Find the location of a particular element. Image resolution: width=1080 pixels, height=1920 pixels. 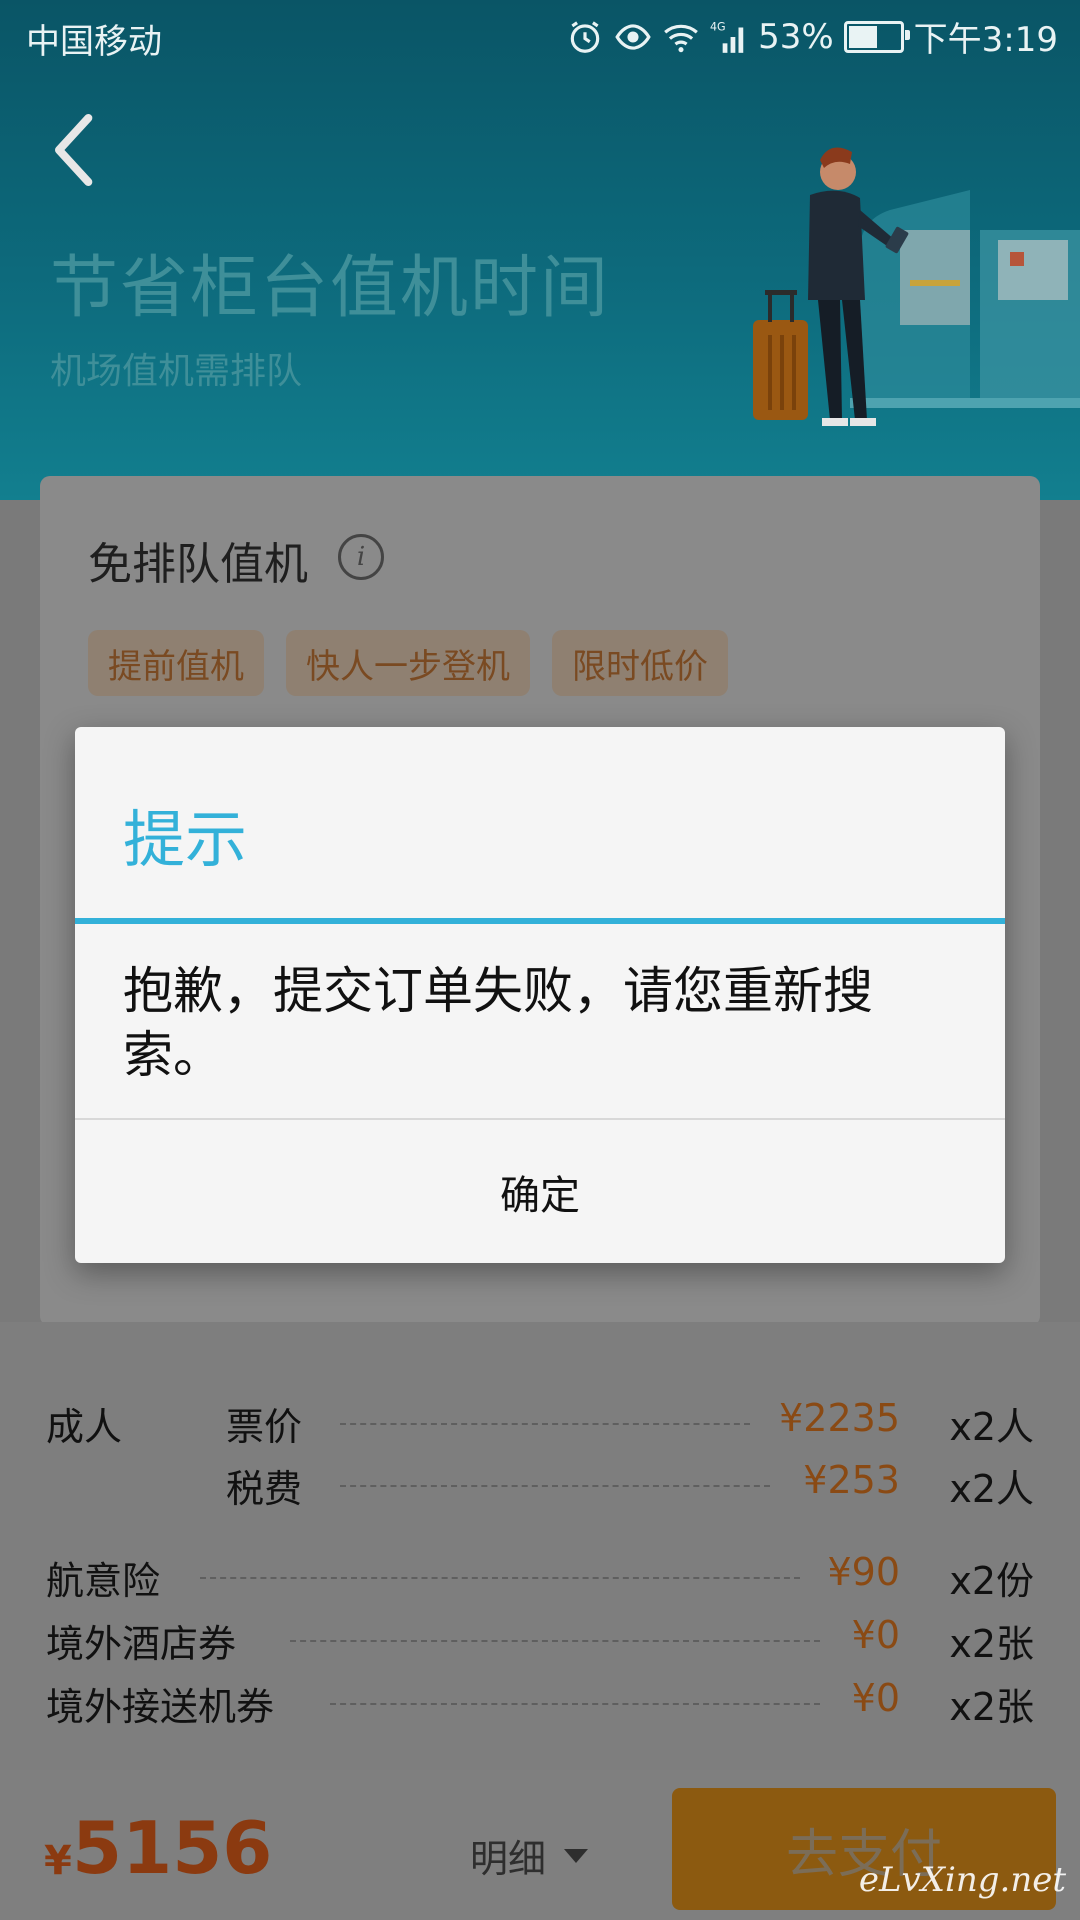

network-type-label: 4G is located at coordinates (718, 26).